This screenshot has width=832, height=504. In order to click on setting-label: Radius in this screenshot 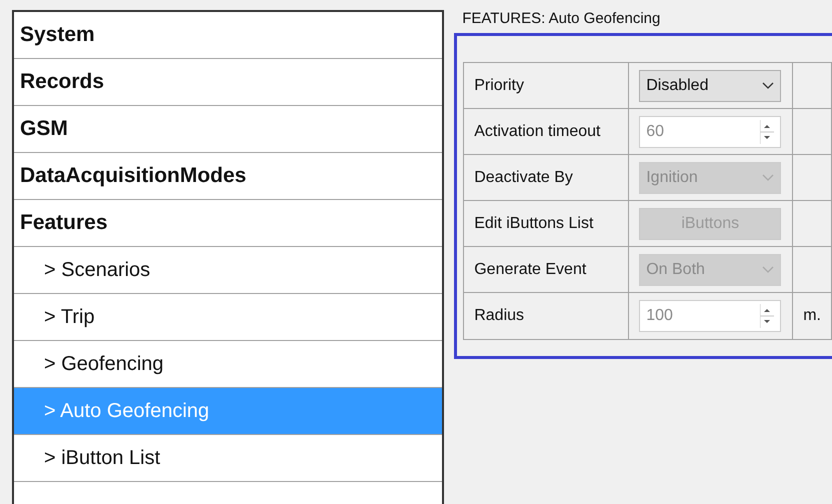, I will do `click(547, 316)`.